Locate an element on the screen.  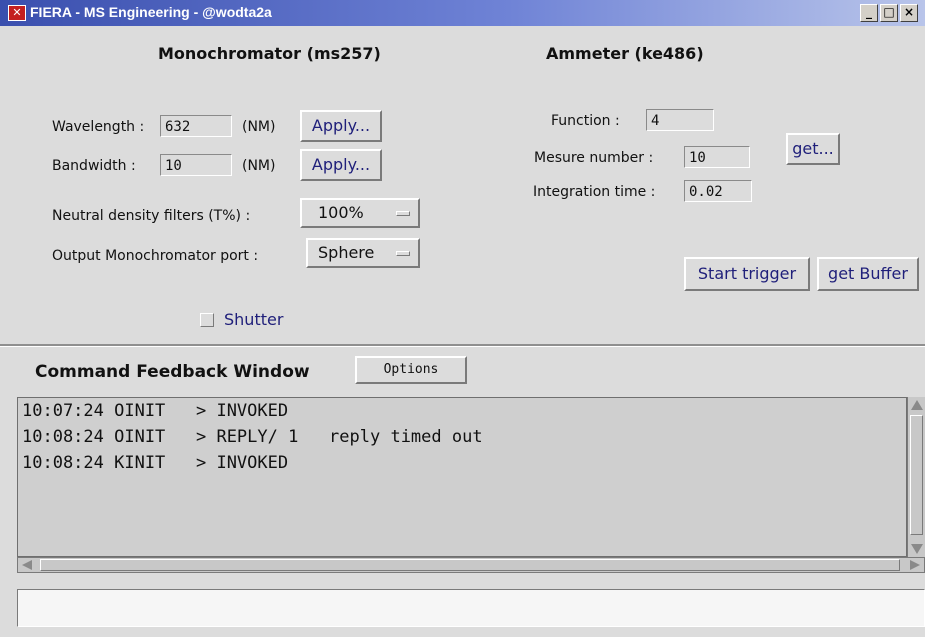
monochromator-title: Monochromator (ms257) is located at coordinates (269, 53).